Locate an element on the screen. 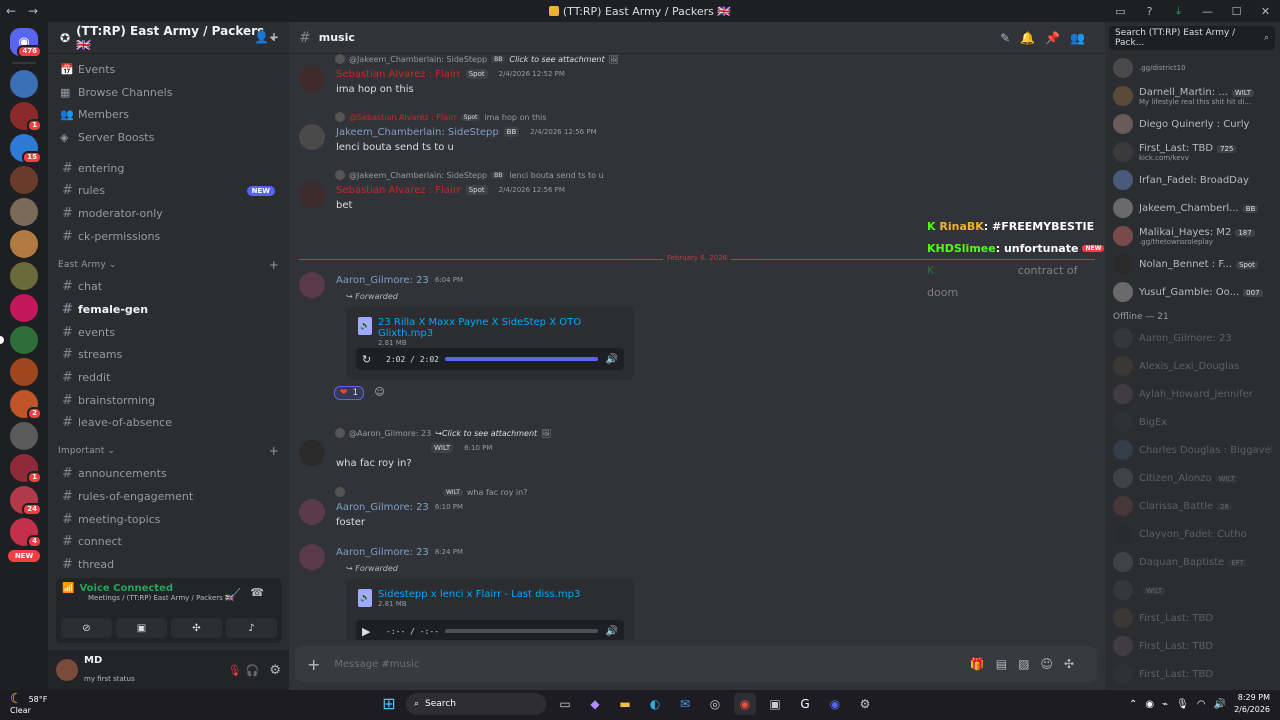  server-icon: 24 is located at coordinates (26, 501).